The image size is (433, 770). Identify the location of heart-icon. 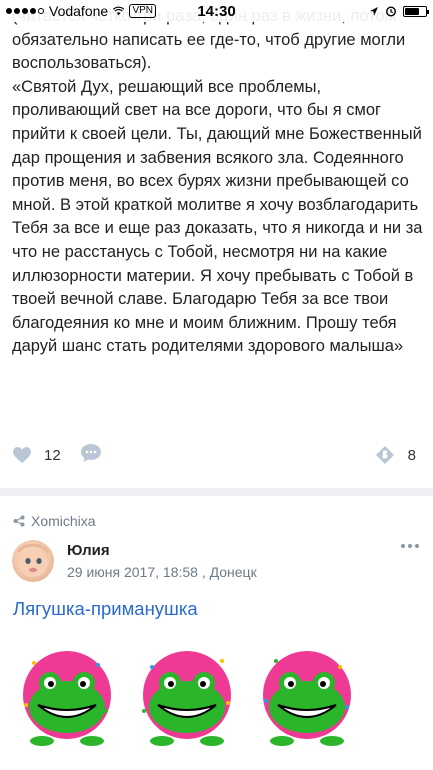
(22, 455).